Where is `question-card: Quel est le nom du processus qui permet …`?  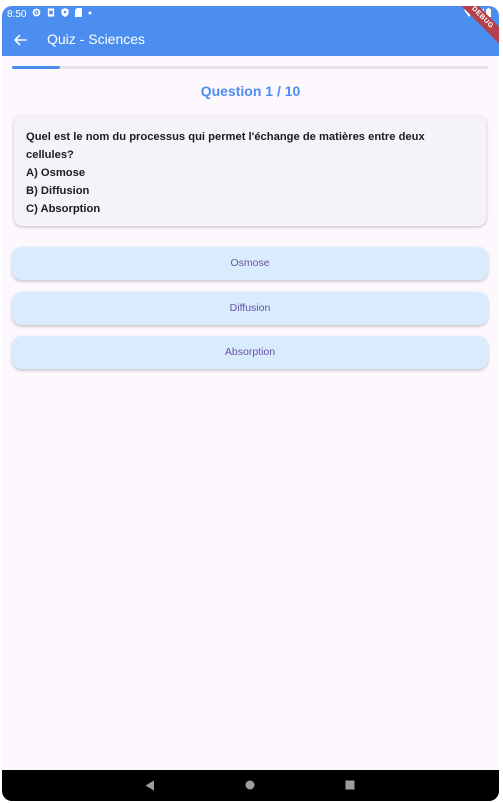
question-card: Quel est le nom du processus qui permet … is located at coordinates (250, 171).